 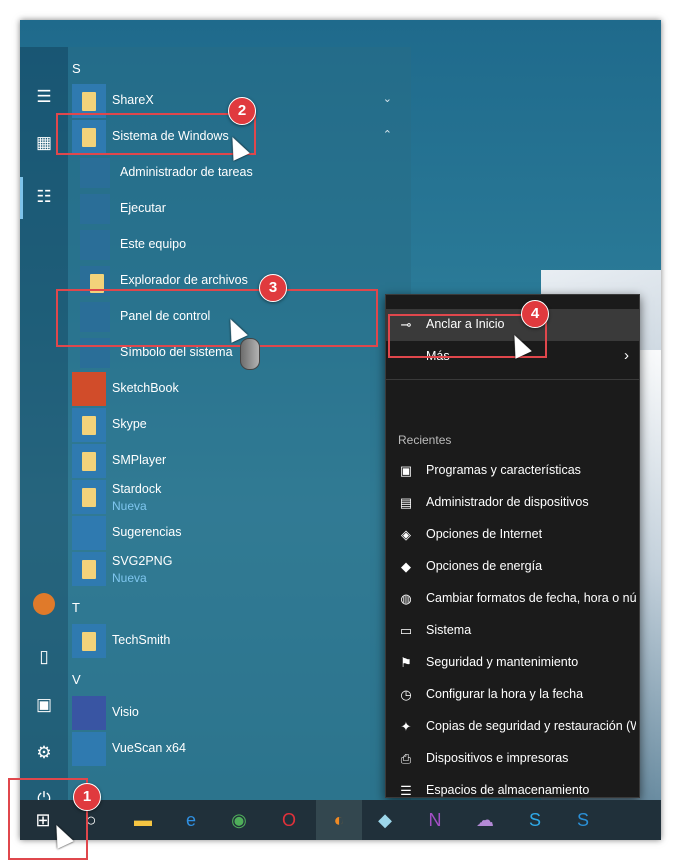 I want to click on rail-selection-accent, so click(x=21, y=198).